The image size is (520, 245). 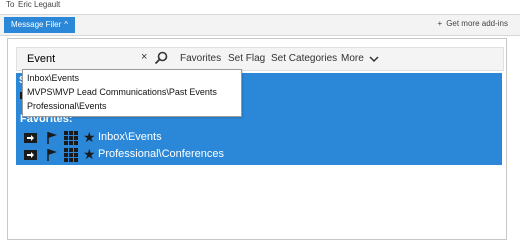 What do you see at coordinates (10, 4) in the screenshot?
I see `to-label: To` at bounding box center [10, 4].